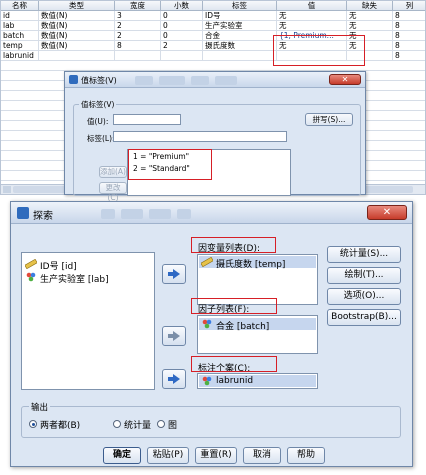 Image resolution: width=426 pixels, height=475 pixels. Describe the element at coordinates (182, 46) in the screenshot. I see `cell-decimals: 2` at that location.